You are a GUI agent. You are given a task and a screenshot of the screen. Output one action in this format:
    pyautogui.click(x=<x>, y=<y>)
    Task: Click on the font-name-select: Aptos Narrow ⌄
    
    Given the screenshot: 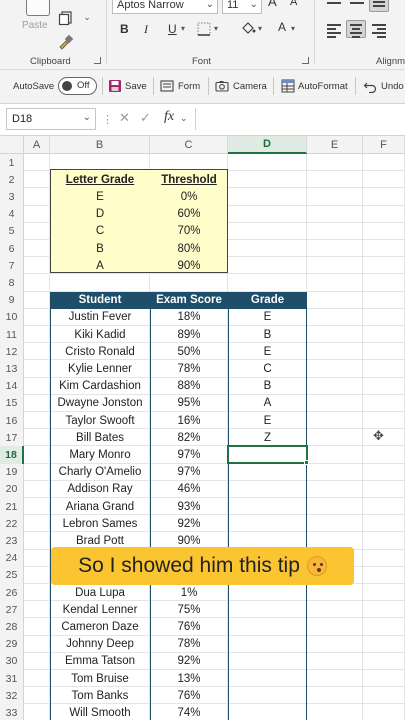 What is the action you would take?
    pyautogui.click(x=165, y=7)
    